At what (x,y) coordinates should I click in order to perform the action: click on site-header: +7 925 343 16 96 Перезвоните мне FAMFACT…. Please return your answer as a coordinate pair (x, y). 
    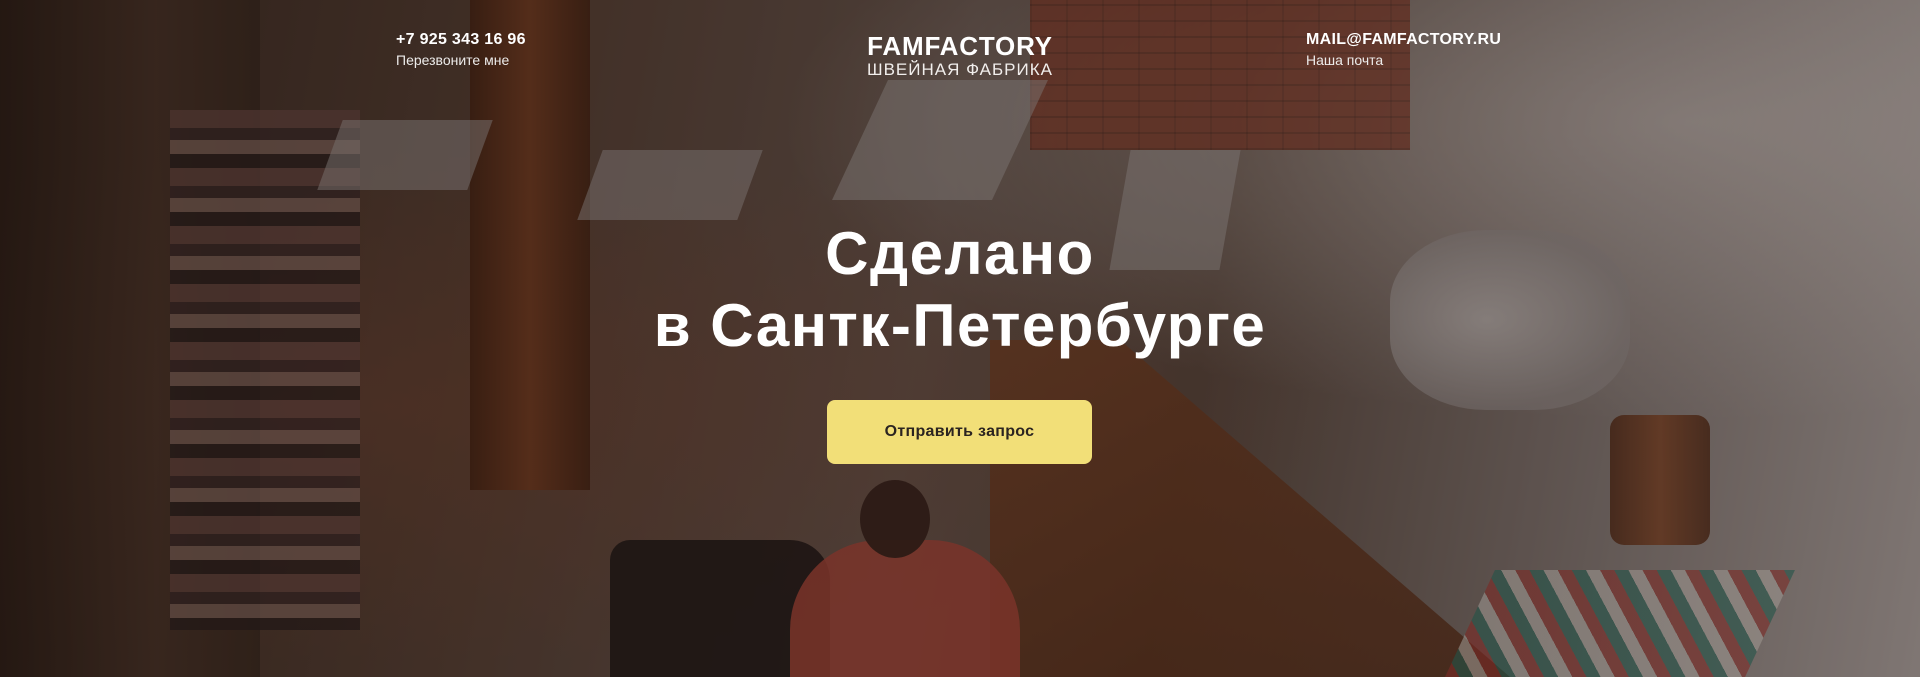
    Looking at the image, I should click on (960, 40).